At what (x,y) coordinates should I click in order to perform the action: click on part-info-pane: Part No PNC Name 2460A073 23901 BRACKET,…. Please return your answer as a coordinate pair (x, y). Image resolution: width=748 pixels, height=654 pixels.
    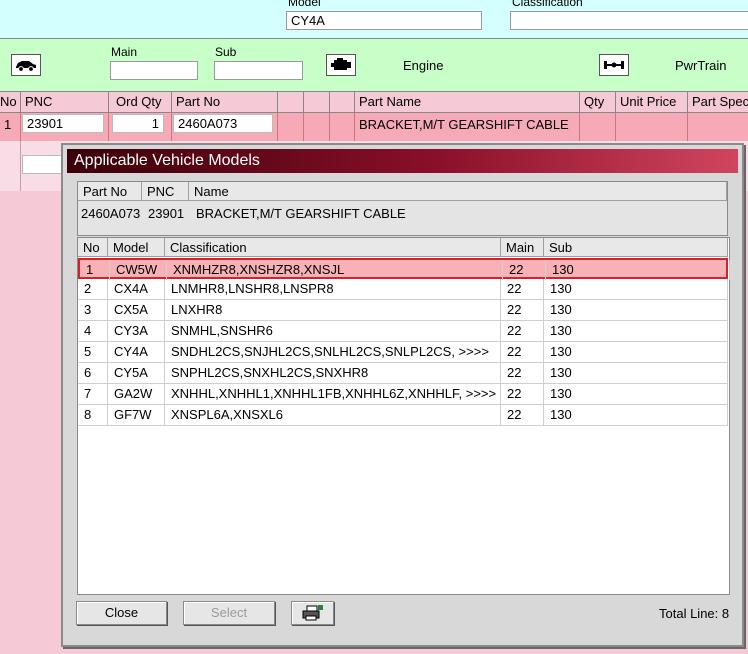
    Looking at the image, I should click on (402, 208).